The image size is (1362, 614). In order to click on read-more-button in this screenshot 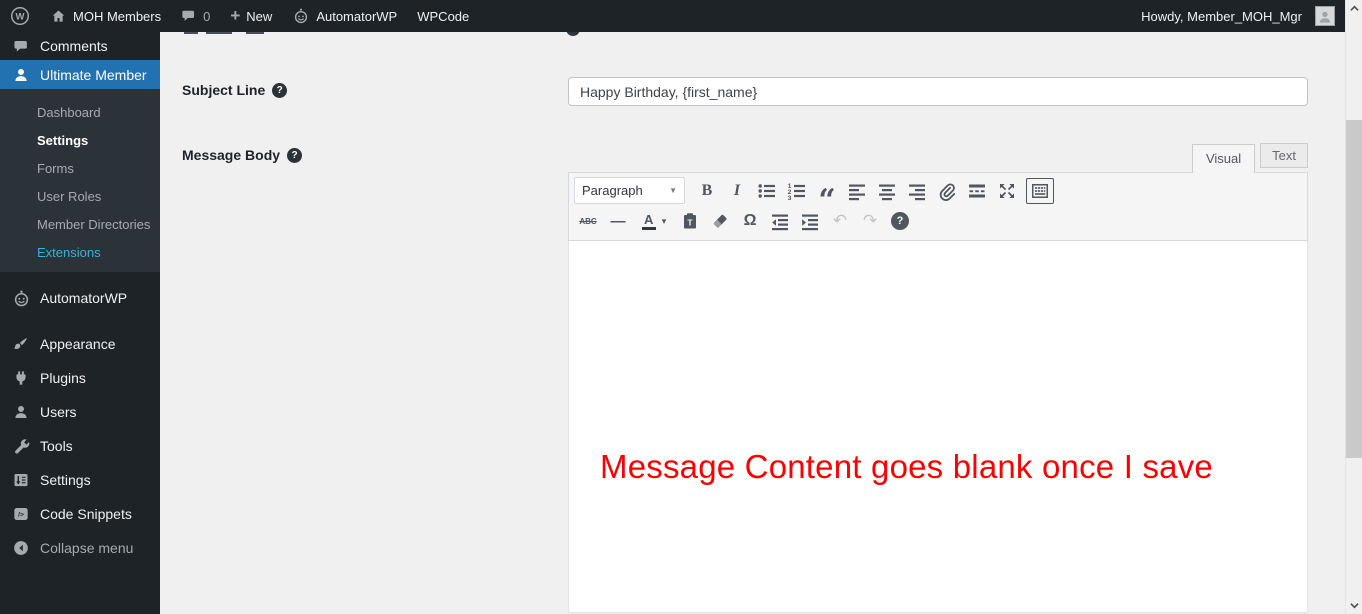, I will do `click(977, 191)`.